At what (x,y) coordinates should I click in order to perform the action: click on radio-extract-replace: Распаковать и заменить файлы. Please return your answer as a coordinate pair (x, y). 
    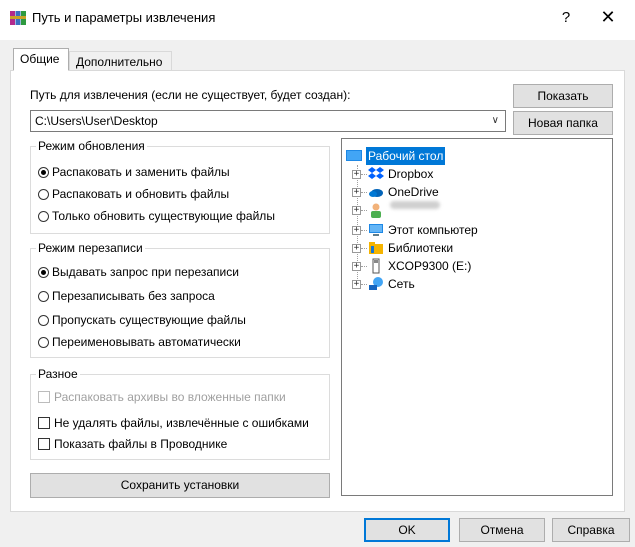
    Looking at the image, I should click on (134, 172).